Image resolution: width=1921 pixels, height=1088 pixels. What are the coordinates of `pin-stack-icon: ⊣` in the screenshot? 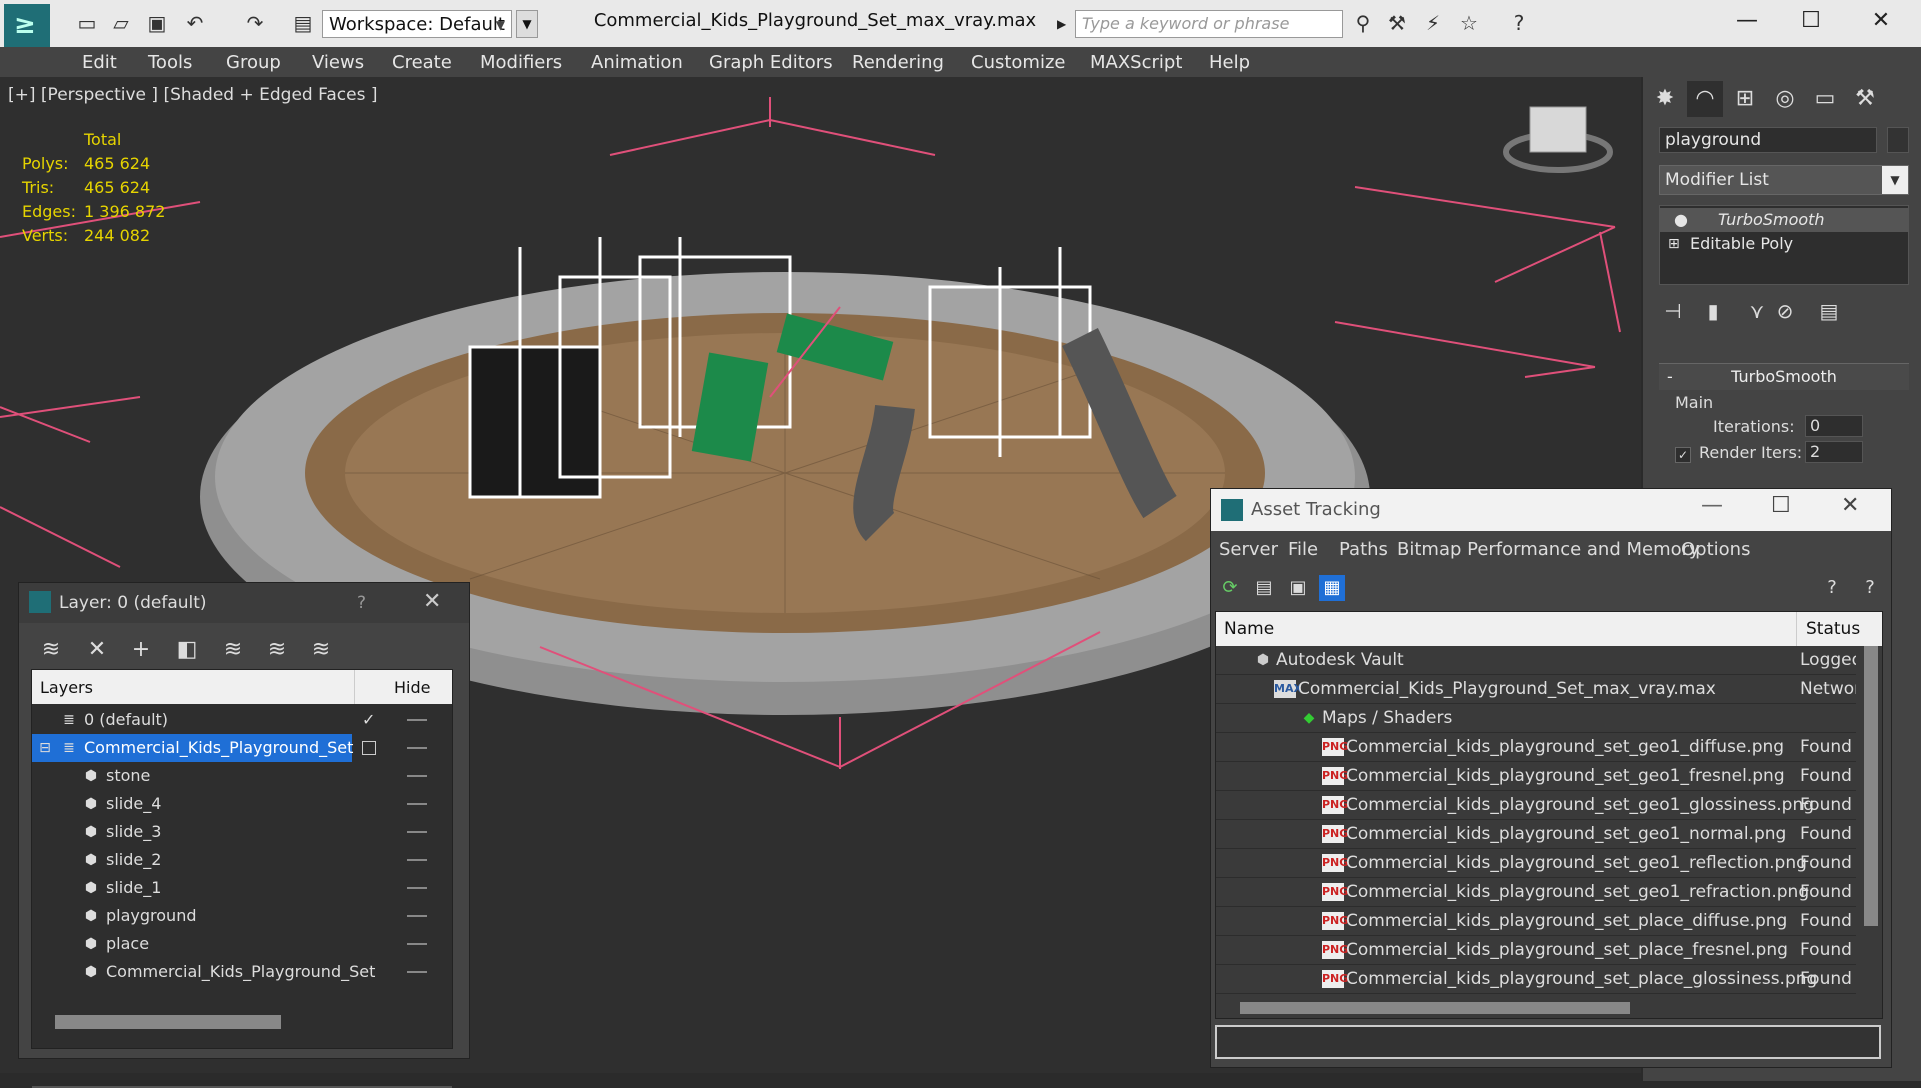 It's located at (1673, 313).